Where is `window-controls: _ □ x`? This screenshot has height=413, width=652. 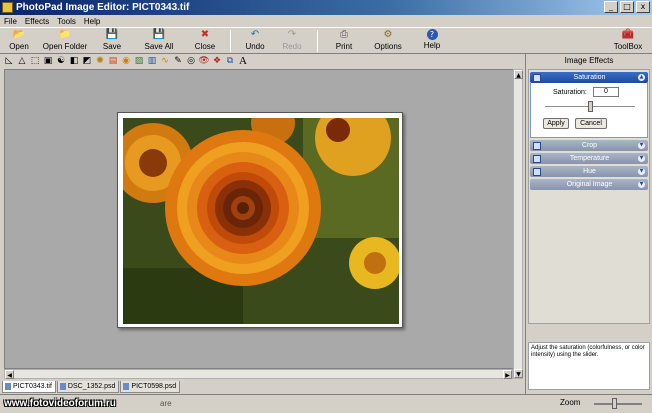
window-controls: _ □ x is located at coordinates (627, 7).